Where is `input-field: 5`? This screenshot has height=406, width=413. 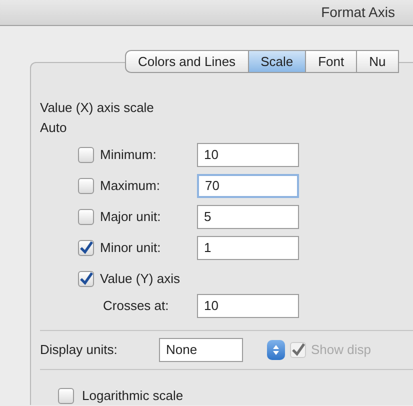
input-field: 5 is located at coordinates (248, 217).